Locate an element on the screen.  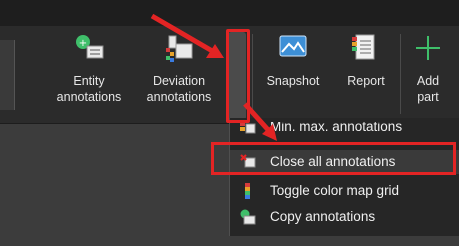
annotation-arrows is located at coordinates (213, 77).